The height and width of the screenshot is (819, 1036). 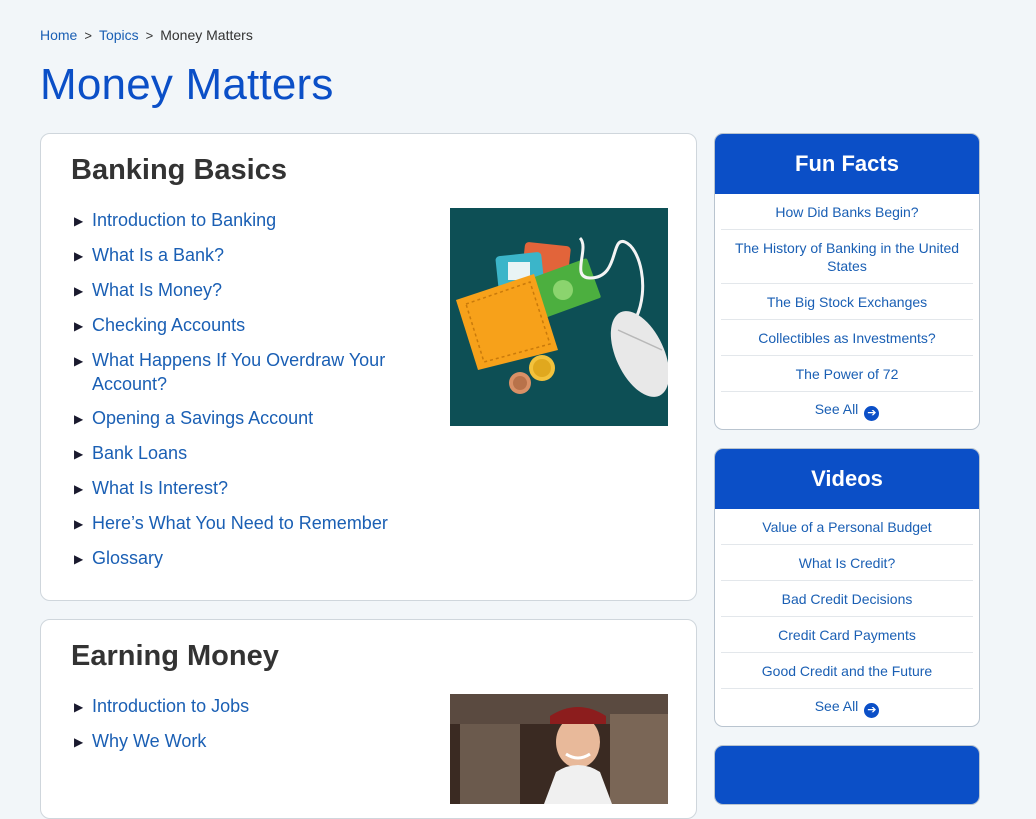 I want to click on list-item: ▶ Bank Loans, so click(x=244, y=453).